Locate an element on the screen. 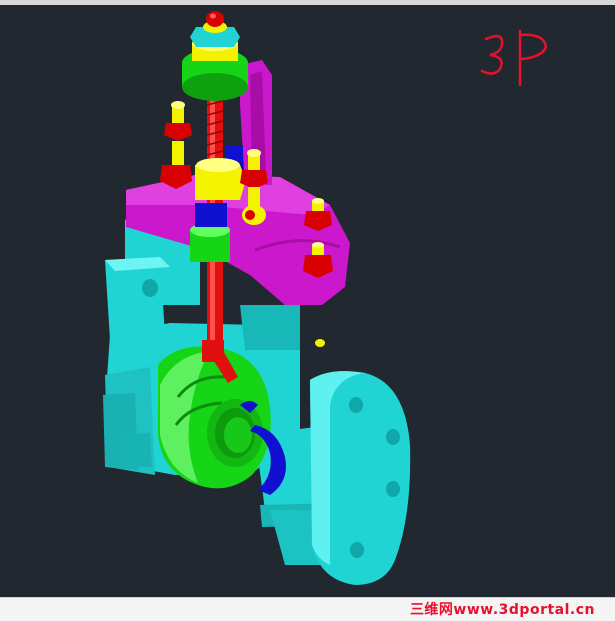 The height and width of the screenshot is (621, 615). annotation-3p is located at coordinates (514, 58).